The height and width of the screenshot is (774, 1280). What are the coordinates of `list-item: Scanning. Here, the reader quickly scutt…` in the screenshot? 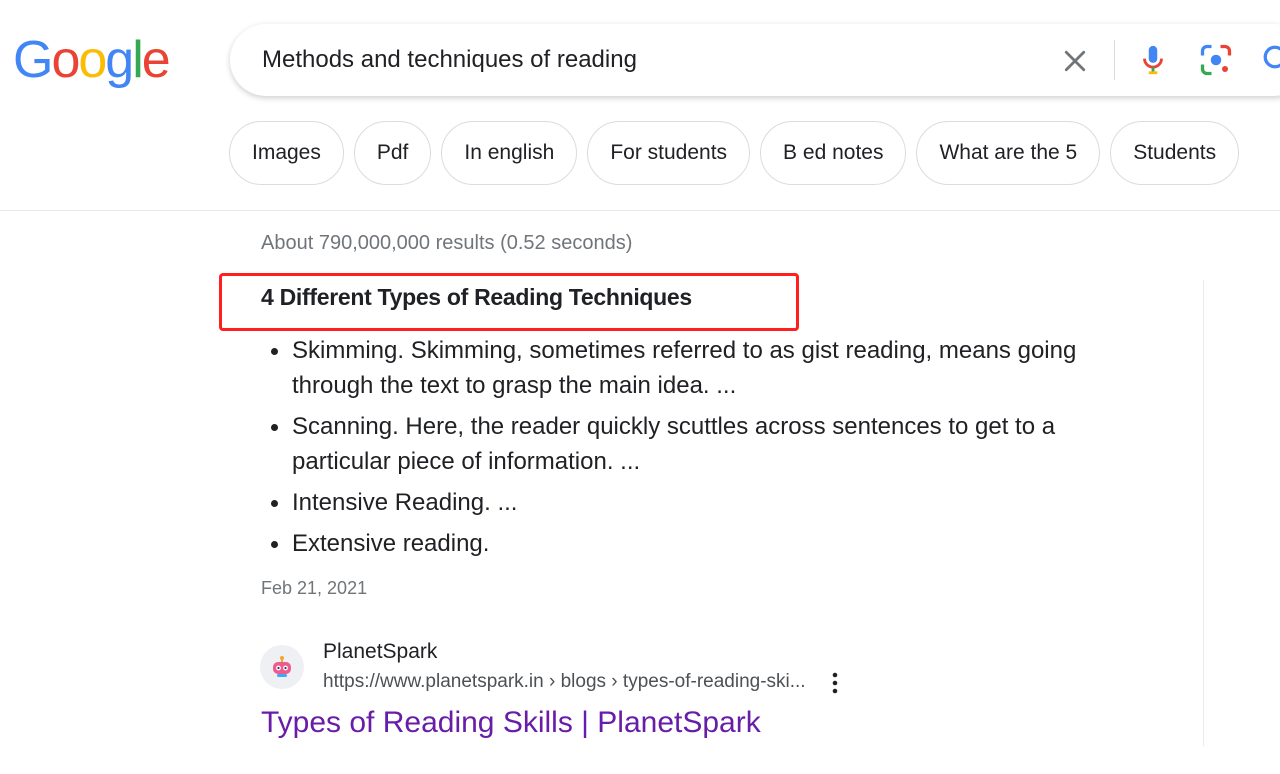 It's located at (711, 444).